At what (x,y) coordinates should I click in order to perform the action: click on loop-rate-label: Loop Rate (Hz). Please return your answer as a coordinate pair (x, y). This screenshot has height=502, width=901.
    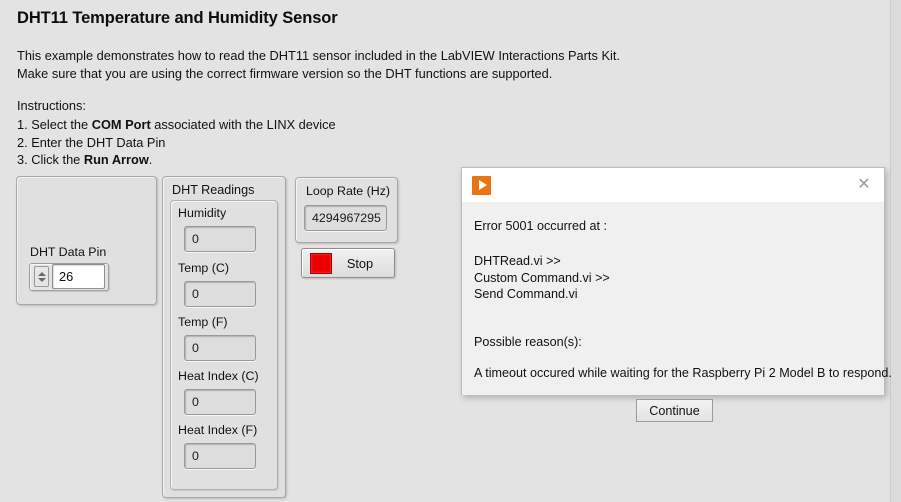
    Looking at the image, I should click on (348, 191).